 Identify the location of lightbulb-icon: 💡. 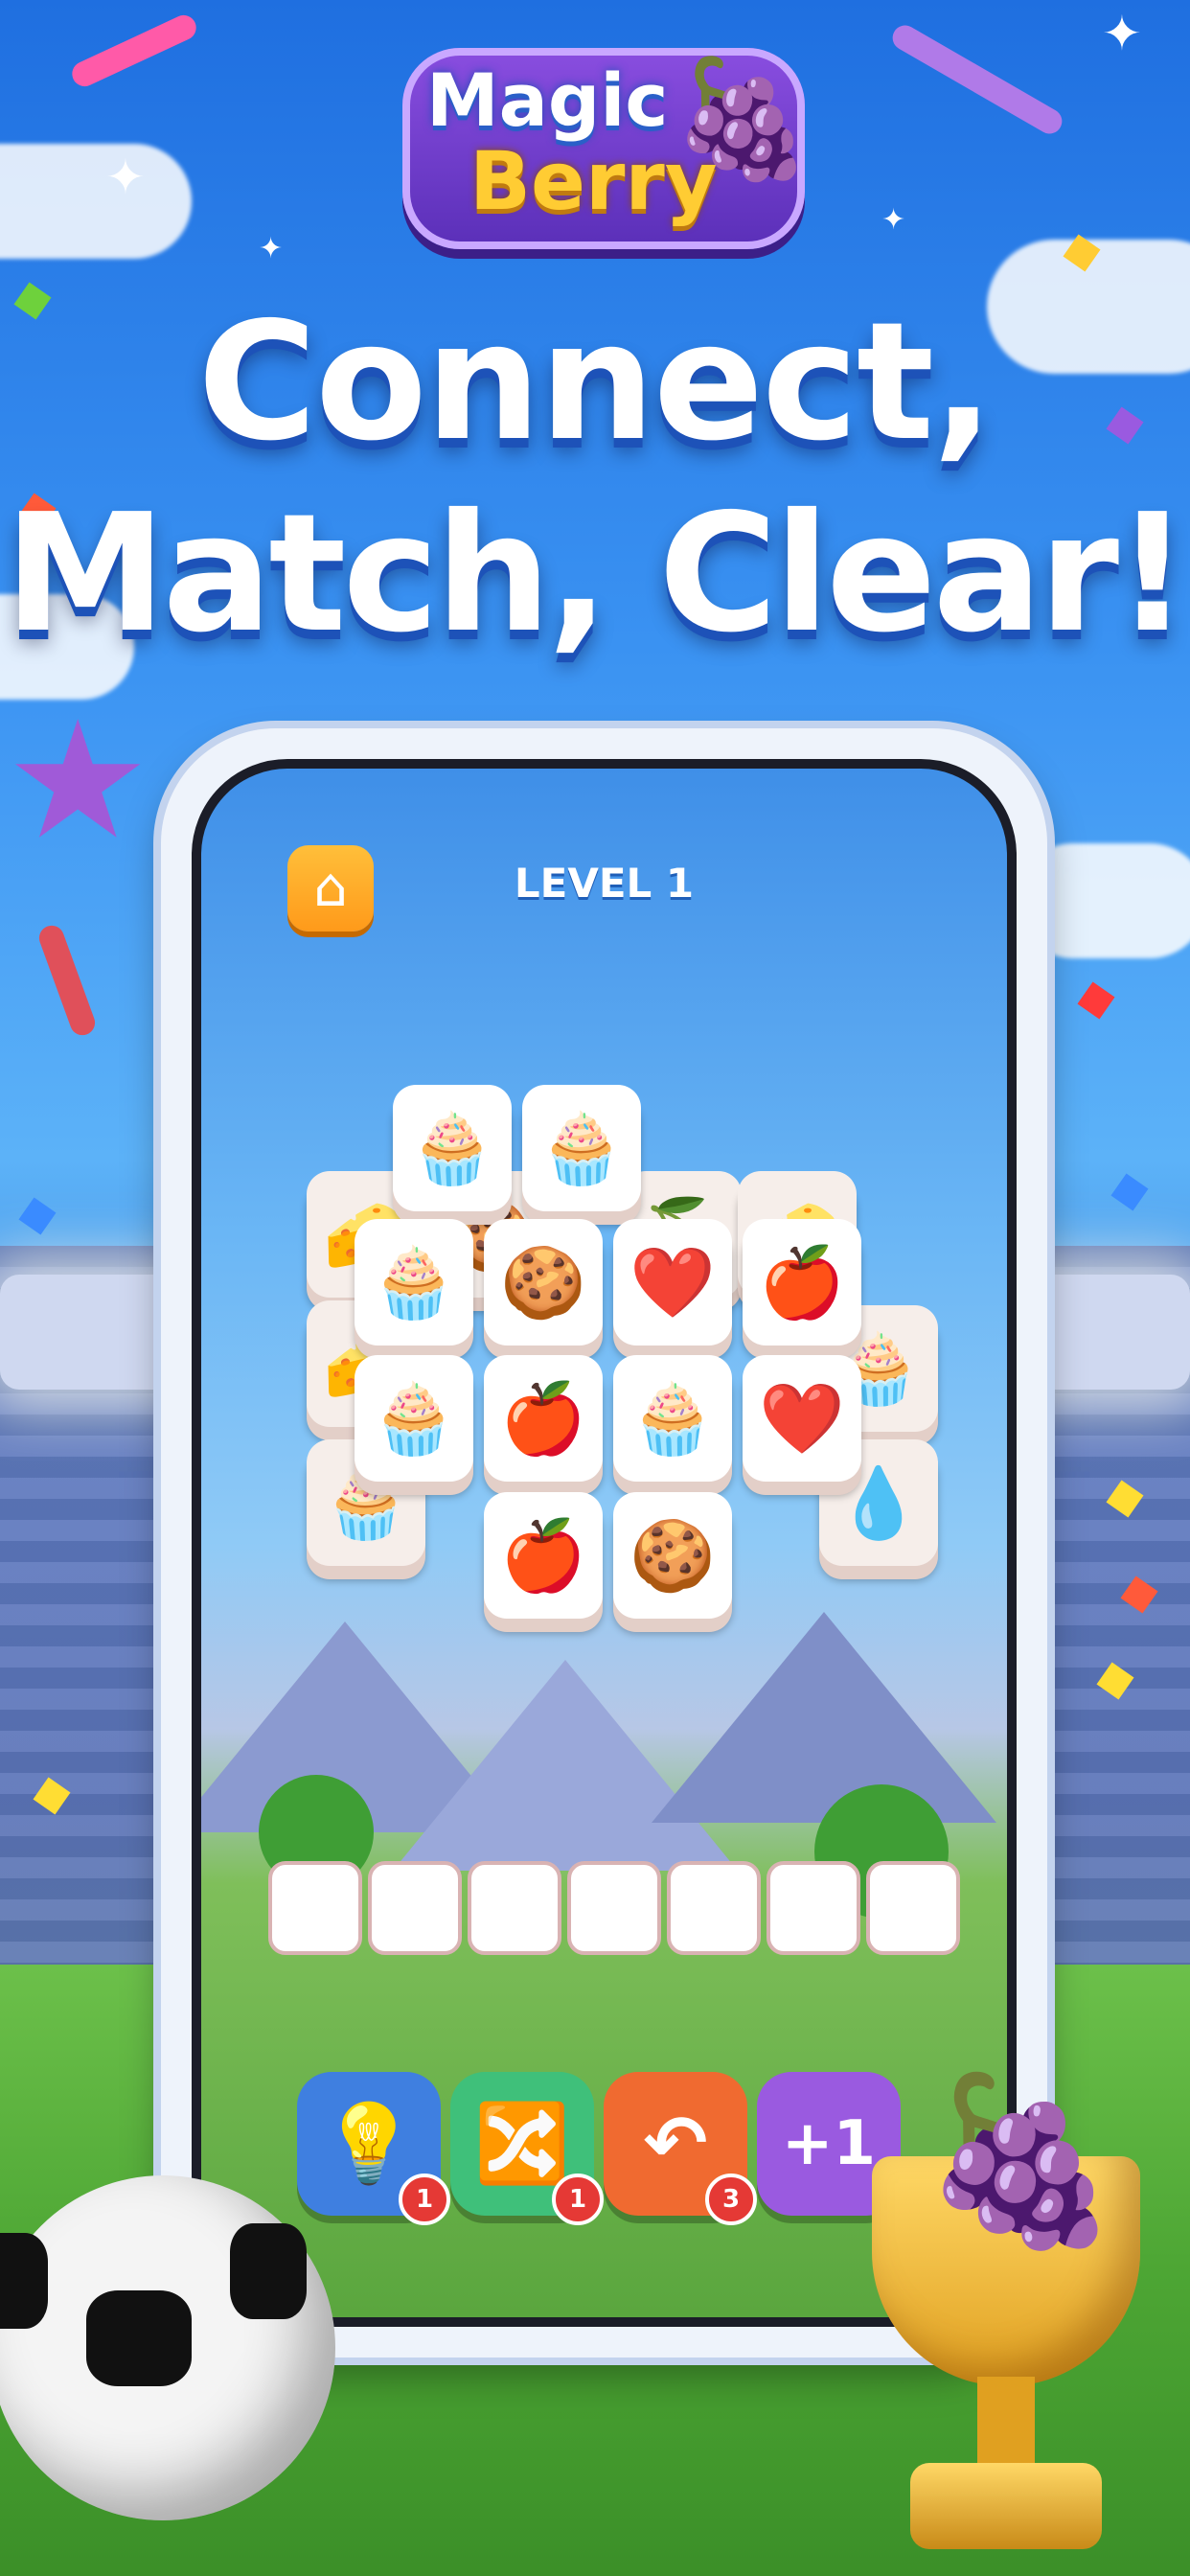
(369, 2143).